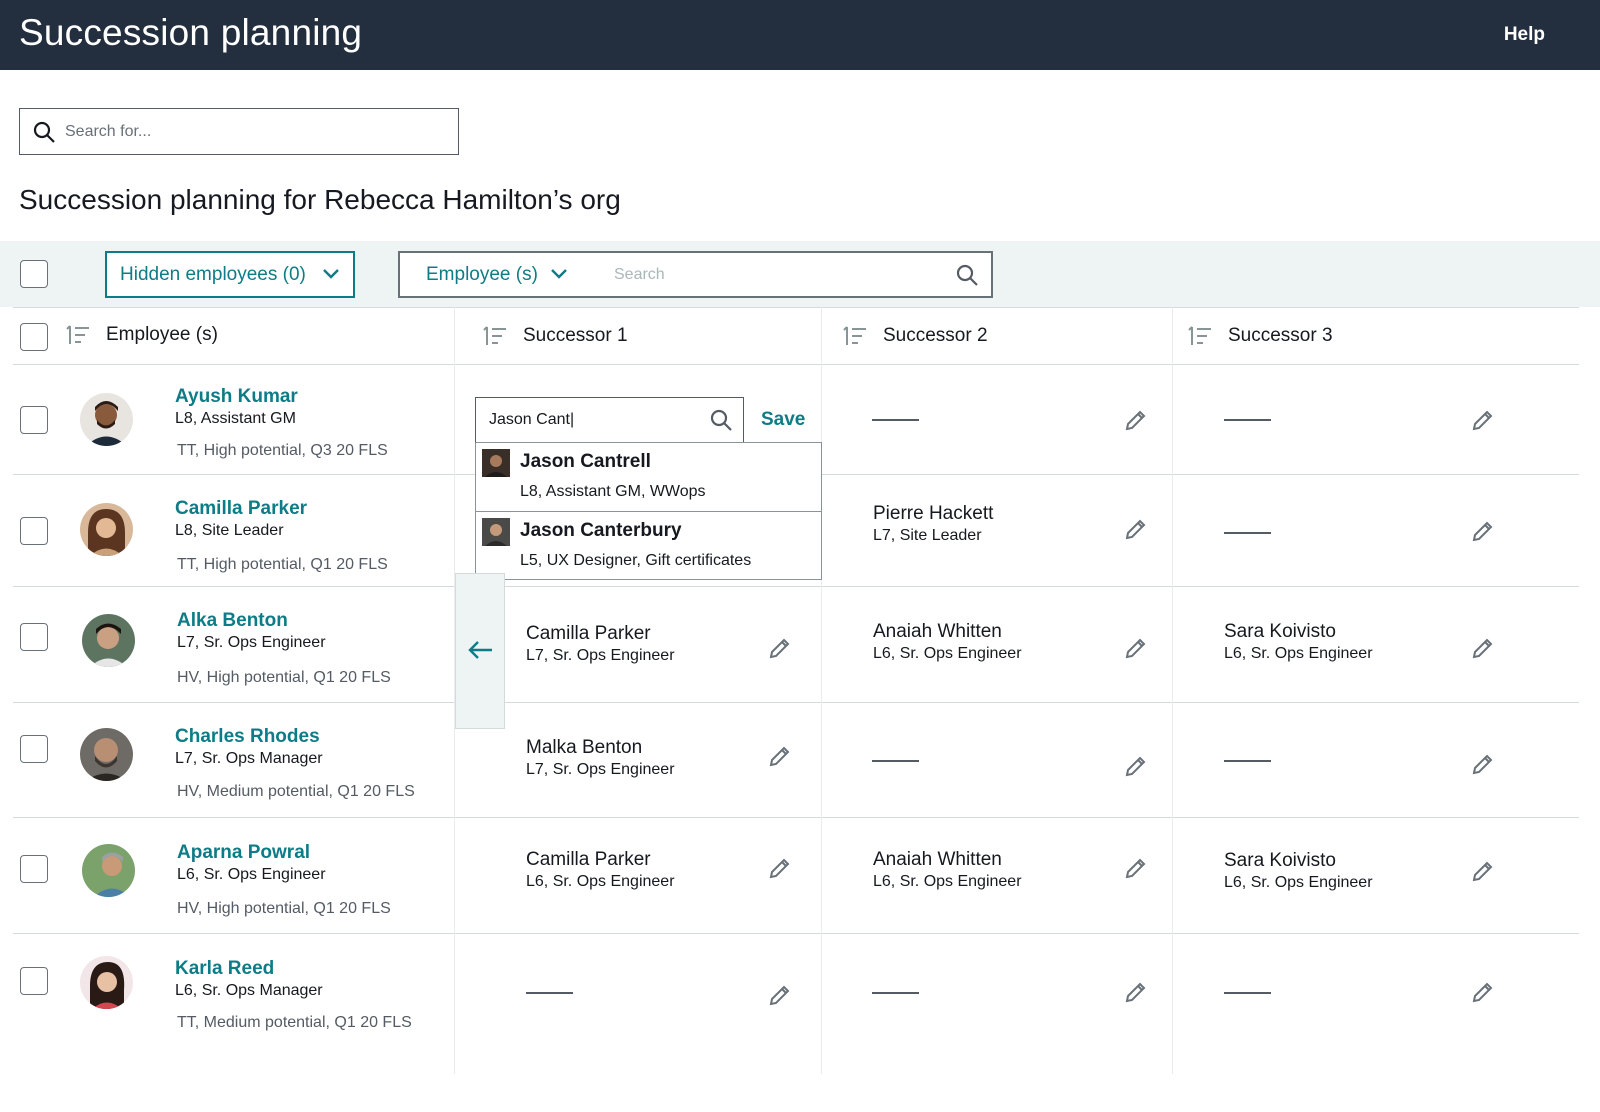 The width and height of the screenshot is (1600, 1112). I want to click on successor-search-box, so click(609, 420).